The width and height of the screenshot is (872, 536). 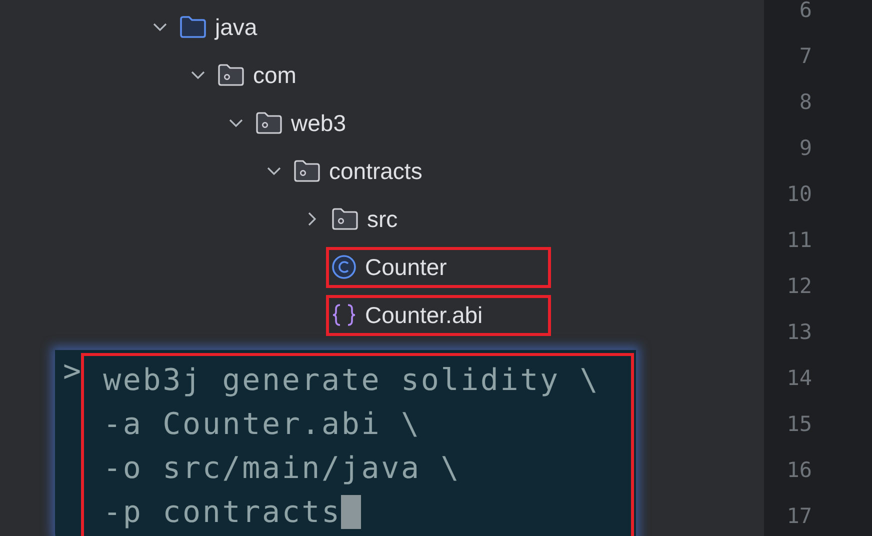 I want to click on line-number: 17, so click(x=799, y=516).